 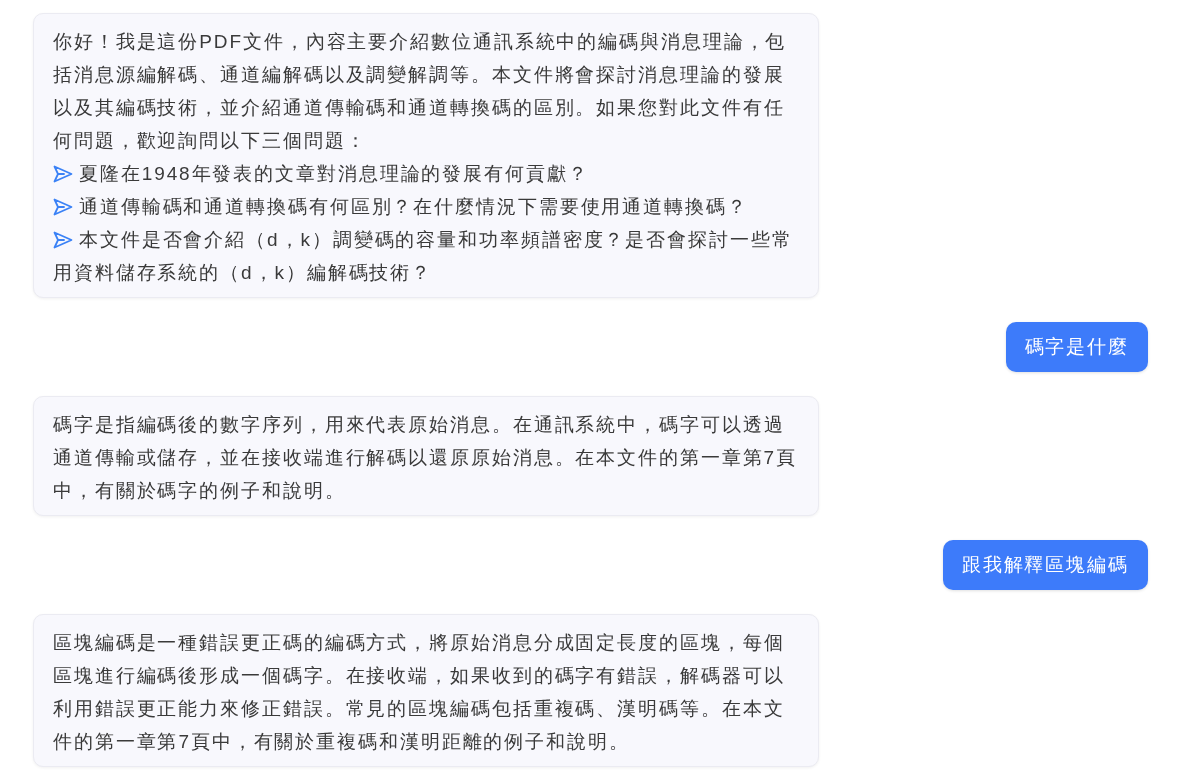 I want to click on message-text: 碼字是指編碼後的數字序列，用來代表原始消息。在通訊系統中，碼字可以透過通道傳輸或儲存，並在接收端進行解碼以還原原始消息。在本文件的第一章第7頁中，有關於碼字的例子和說明。, so click(x=425, y=458).